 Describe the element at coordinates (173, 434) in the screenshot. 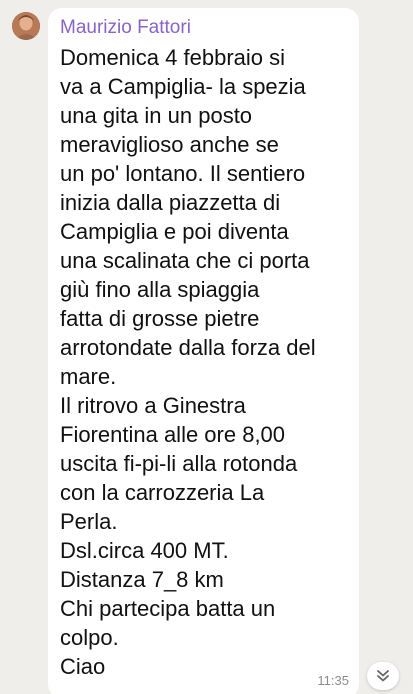

I see `message-line: Fiorentina alle ore 8,00` at that location.